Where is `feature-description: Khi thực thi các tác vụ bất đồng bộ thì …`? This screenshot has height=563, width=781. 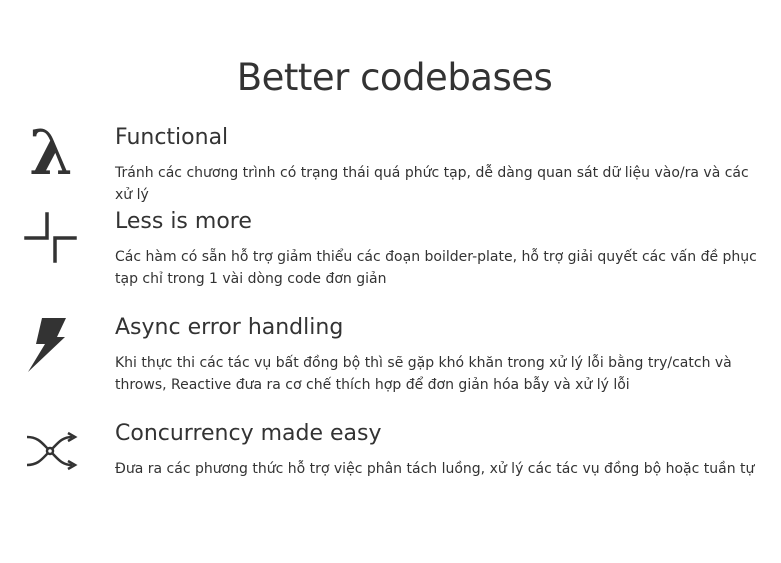
feature-description: Khi thực thi các tác vụ bất đồng bộ thì … is located at coordinates (423, 374).